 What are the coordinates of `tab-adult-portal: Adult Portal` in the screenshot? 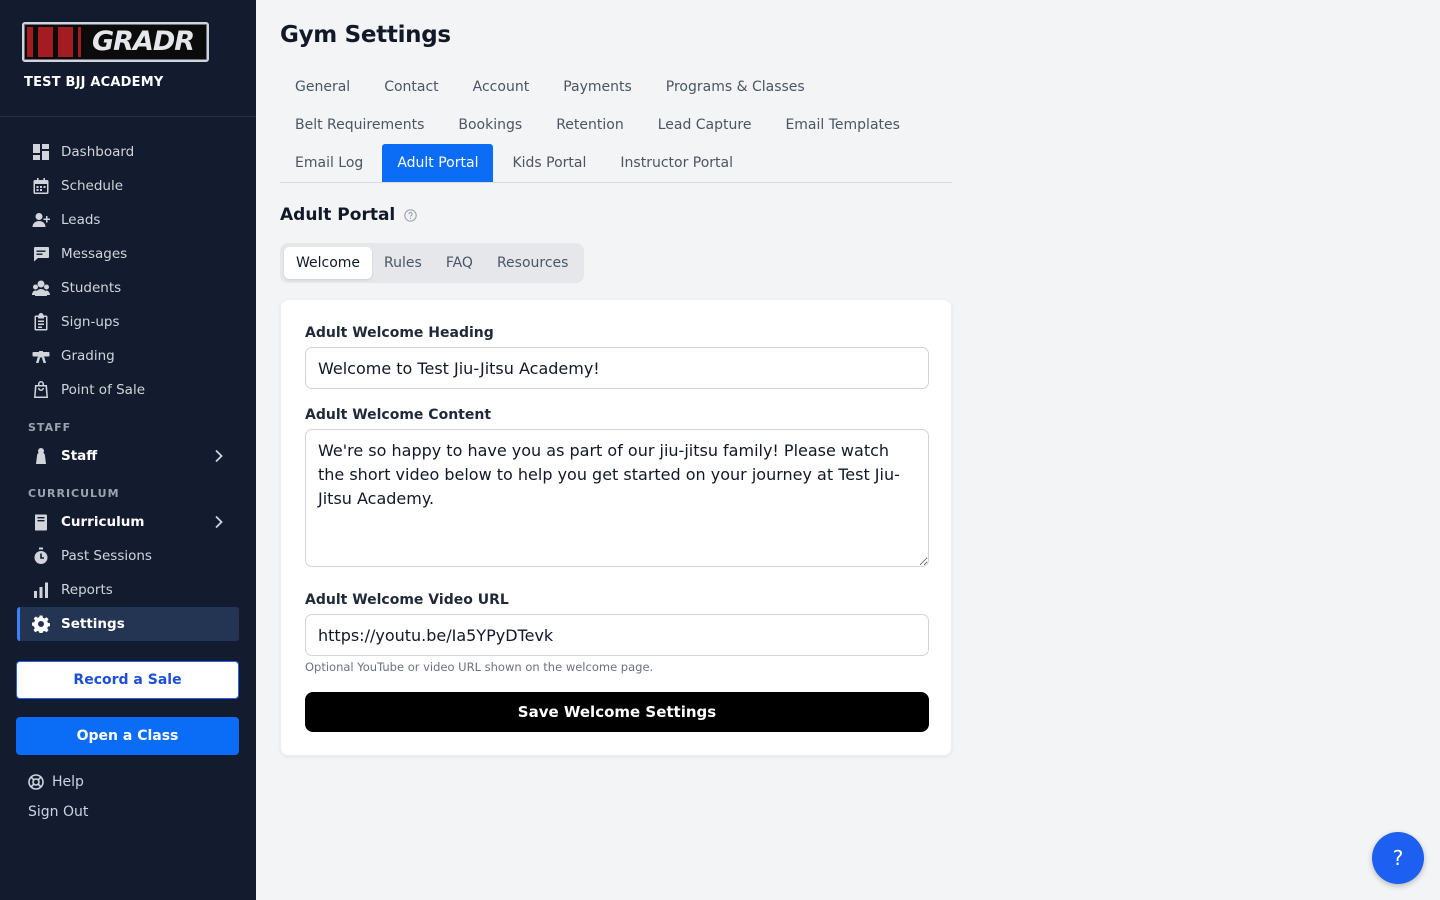 It's located at (438, 163).